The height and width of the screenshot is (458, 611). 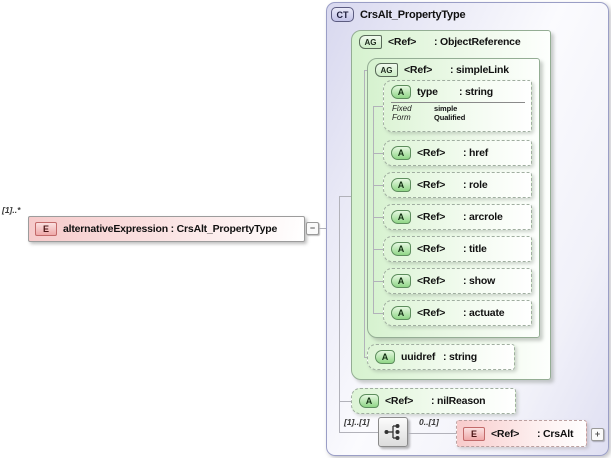 What do you see at coordinates (450, 117) in the screenshot?
I see `facet-value: Qualified` at bounding box center [450, 117].